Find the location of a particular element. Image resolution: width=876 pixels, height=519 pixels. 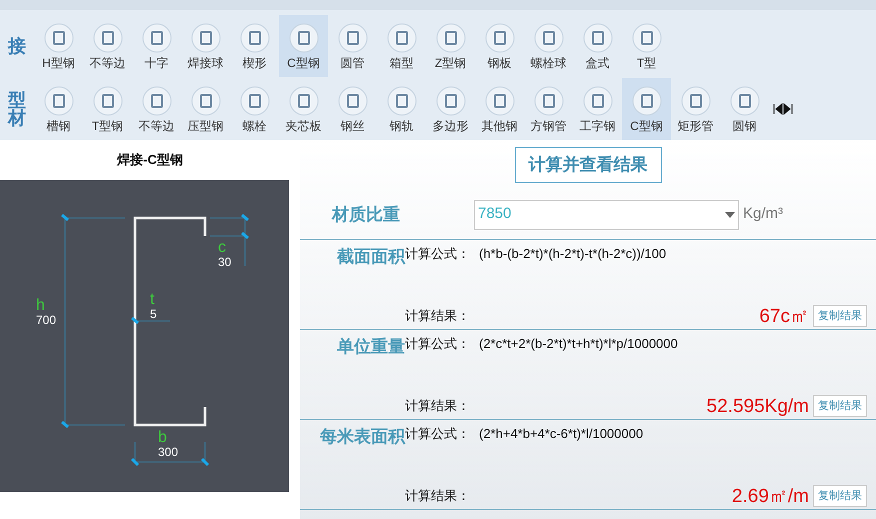

result-value: 52.595Kg/m is located at coordinates (757, 407).